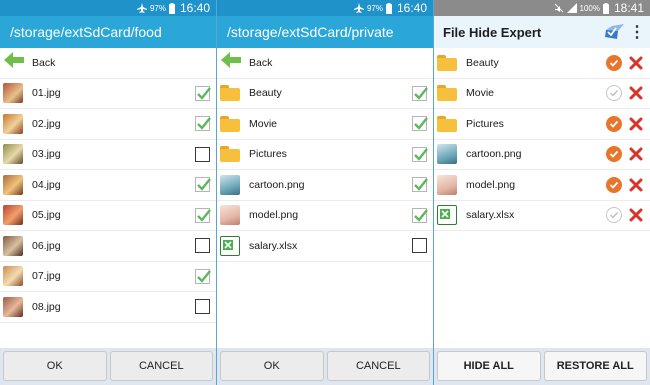  Describe the element at coordinates (108, 216) in the screenshot. I see `list-item: 05.jpg` at that location.